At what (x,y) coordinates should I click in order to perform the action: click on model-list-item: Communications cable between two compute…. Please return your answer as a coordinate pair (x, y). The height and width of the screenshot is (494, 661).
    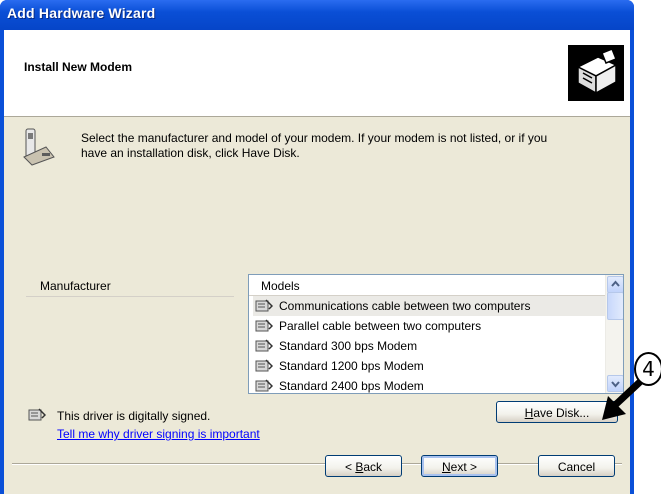
    Looking at the image, I should click on (429, 306).